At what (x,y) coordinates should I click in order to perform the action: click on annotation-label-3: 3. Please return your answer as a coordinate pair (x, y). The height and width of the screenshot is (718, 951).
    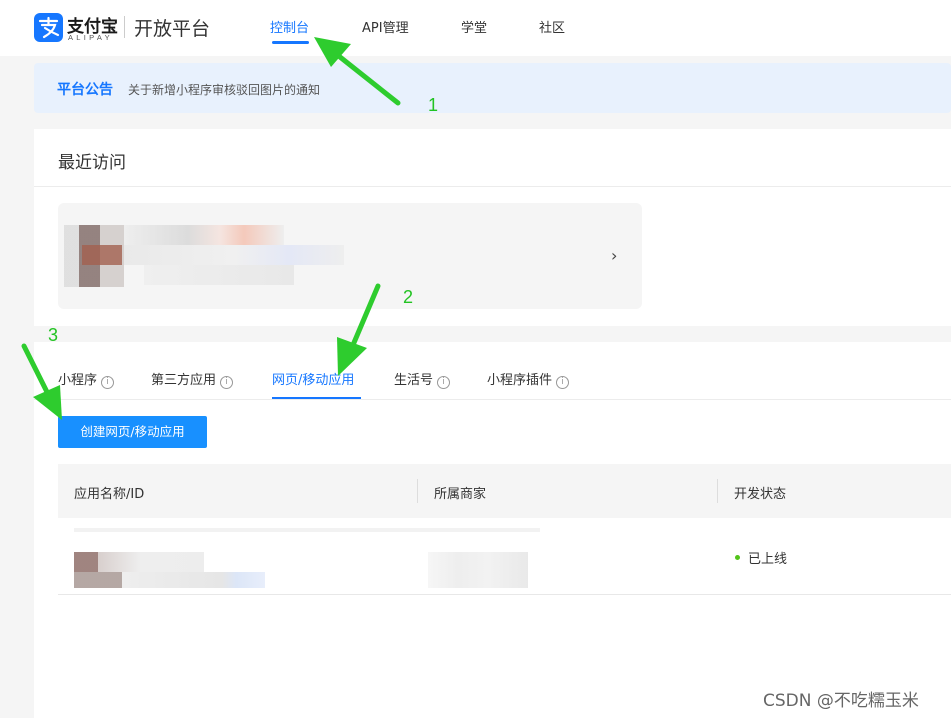
    Looking at the image, I should click on (53, 335).